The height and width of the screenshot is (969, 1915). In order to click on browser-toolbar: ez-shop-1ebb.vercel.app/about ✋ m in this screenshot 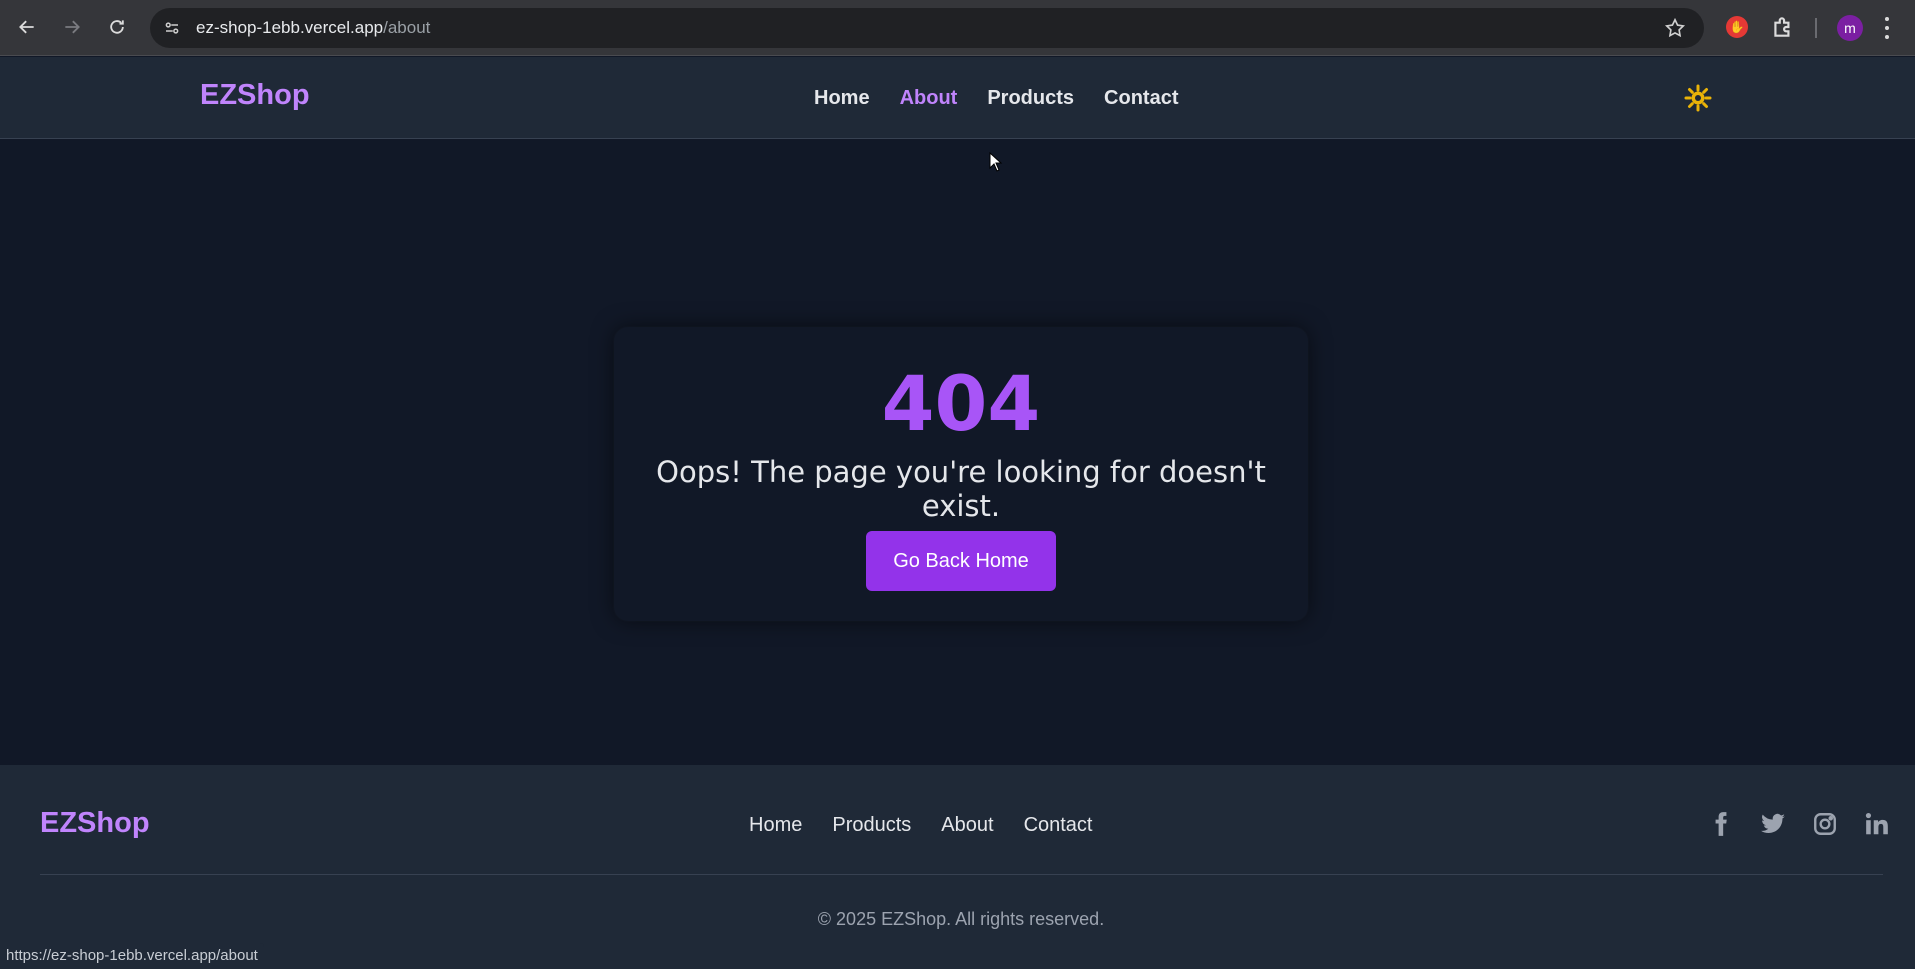, I will do `click(957, 28)`.